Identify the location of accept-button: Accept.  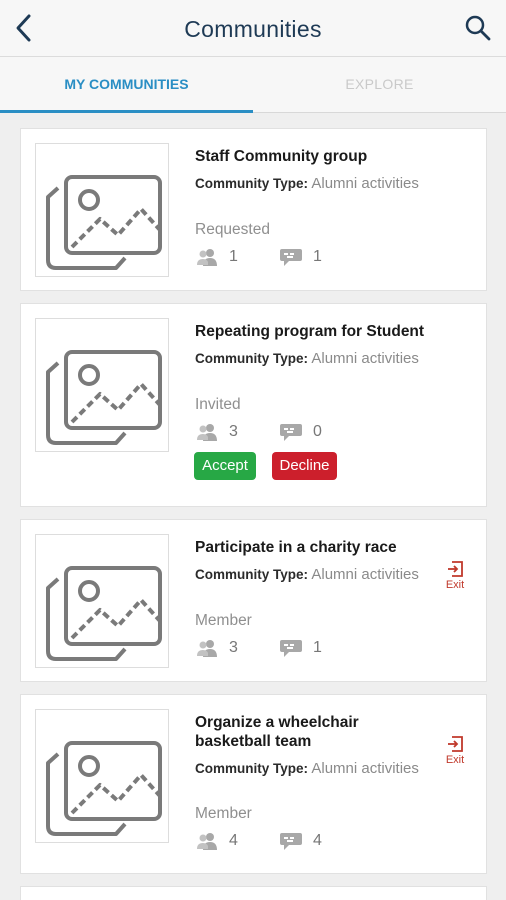
(225, 466).